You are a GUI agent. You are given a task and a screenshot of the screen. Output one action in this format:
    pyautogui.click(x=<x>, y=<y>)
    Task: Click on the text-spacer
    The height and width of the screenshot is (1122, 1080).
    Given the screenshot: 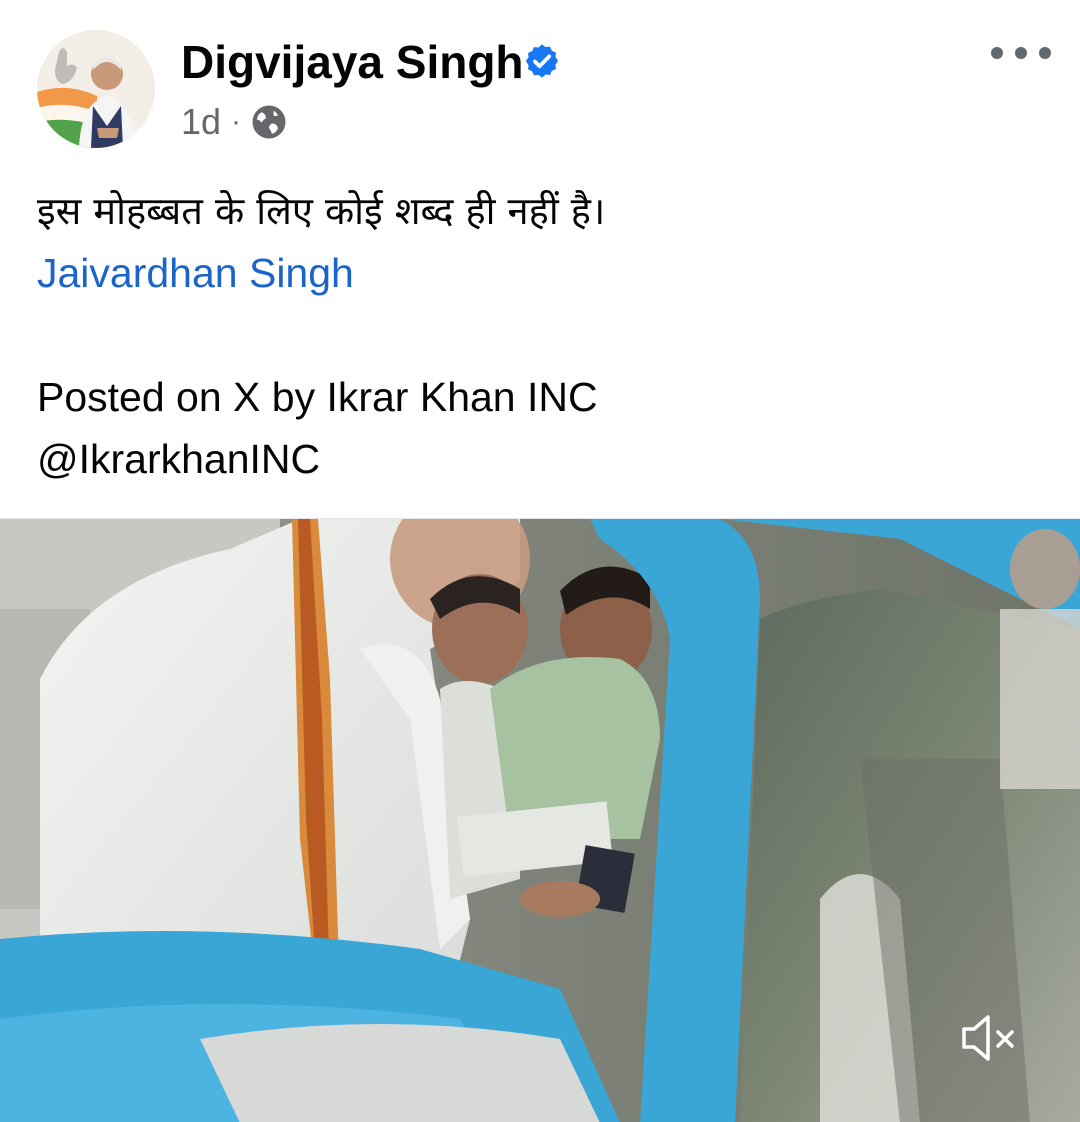 What is the action you would take?
    pyautogui.click(x=542, y=335)
    